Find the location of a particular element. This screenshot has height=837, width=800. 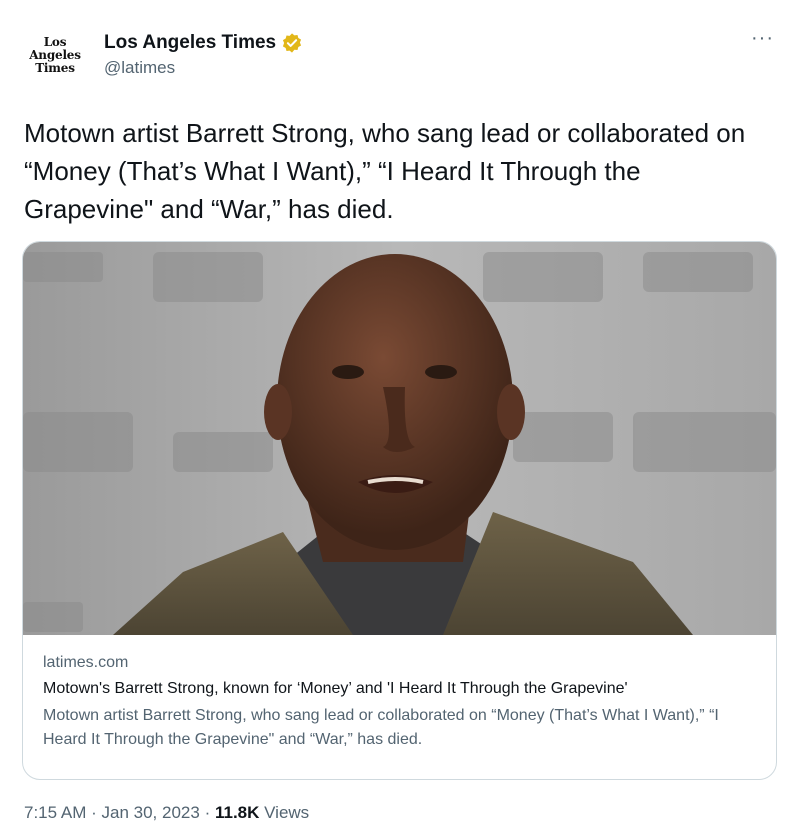

name-row: Los Angeles Times is located at coordinates (203, 43).